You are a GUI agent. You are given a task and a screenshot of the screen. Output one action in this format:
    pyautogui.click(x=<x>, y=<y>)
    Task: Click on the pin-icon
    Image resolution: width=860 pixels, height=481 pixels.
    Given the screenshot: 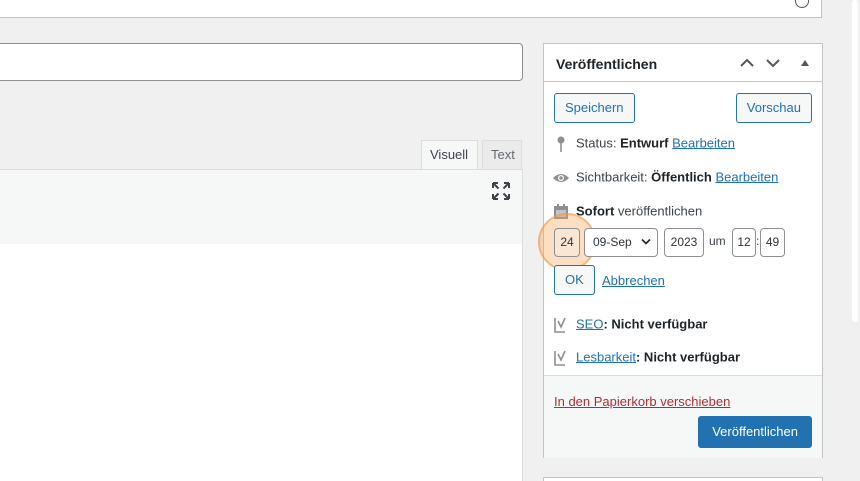 What is the action you would take?
    pyautogui.click(x=561, y=144)
    